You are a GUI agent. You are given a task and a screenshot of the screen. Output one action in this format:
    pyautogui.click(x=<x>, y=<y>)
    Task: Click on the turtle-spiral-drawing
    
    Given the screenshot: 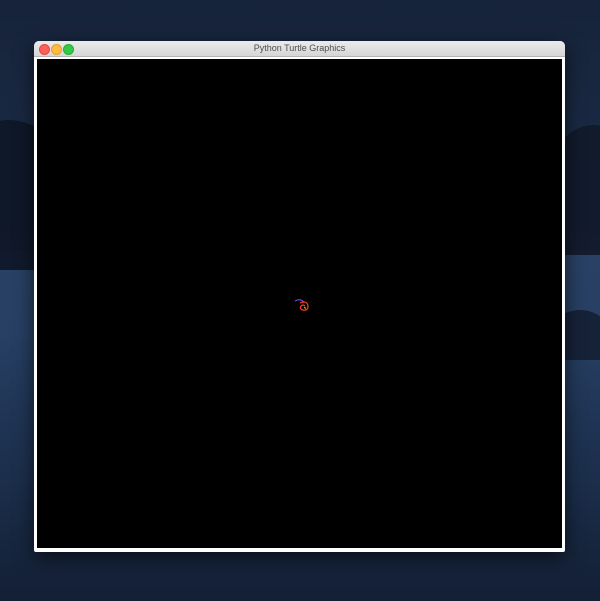 What is the action you would take?
    pyautogui.click(x=301, y=305)
    